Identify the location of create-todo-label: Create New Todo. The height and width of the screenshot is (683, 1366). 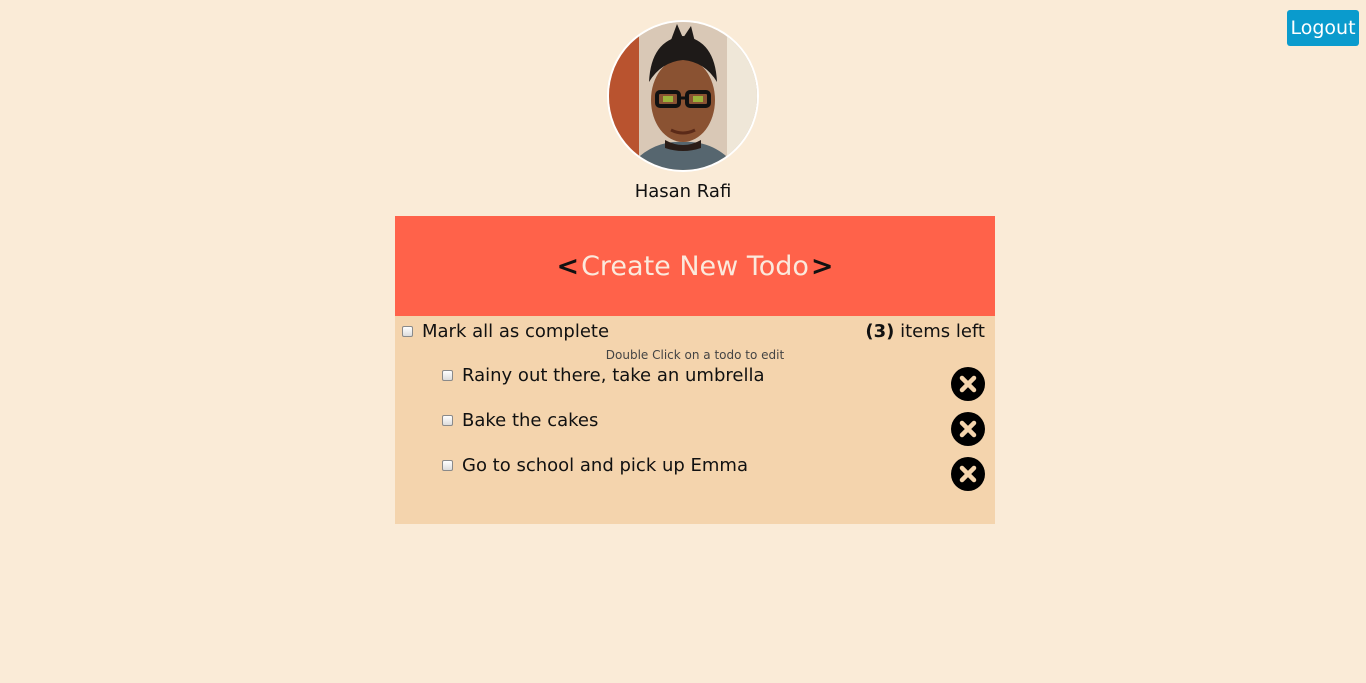
(695, 266).